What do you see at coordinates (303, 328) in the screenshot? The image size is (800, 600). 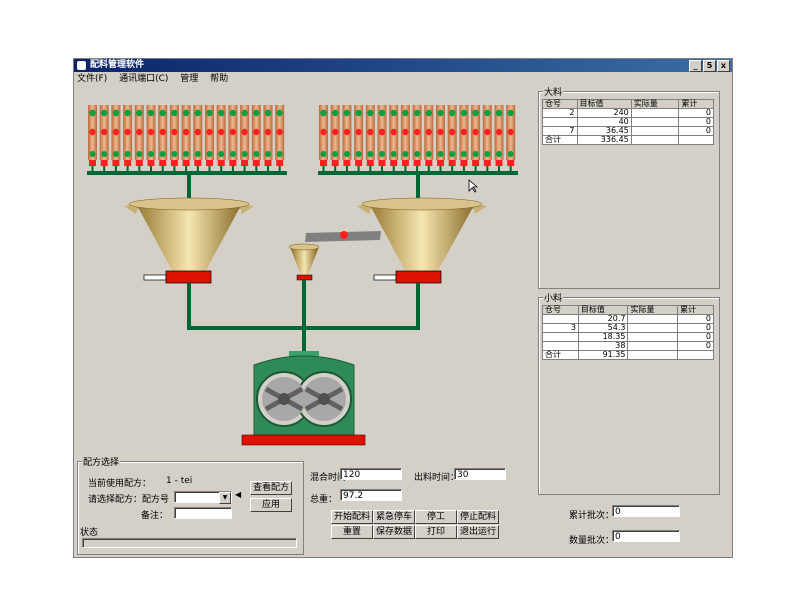 I see `merge-pipe` at bounding box center [303, 328].